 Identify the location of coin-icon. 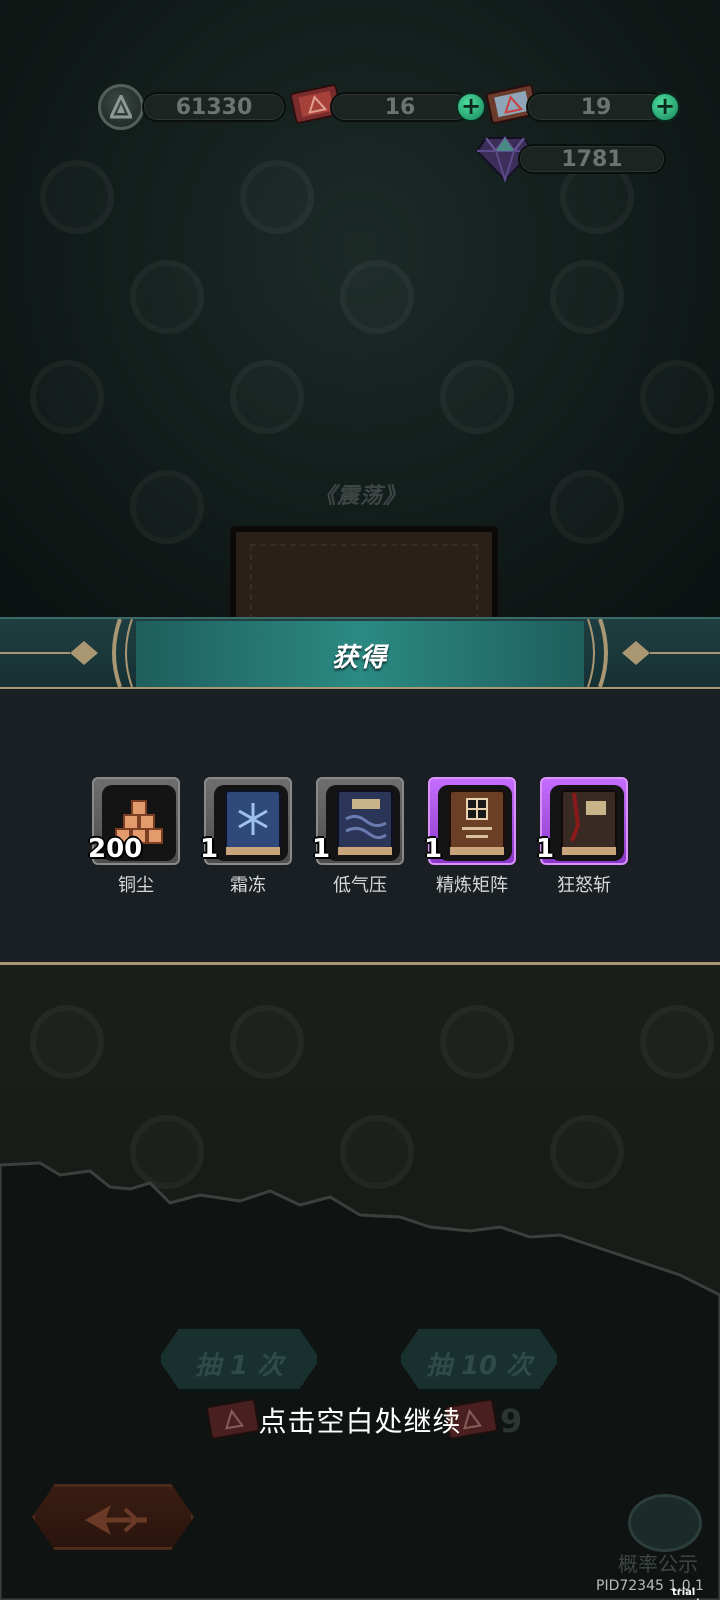
(121, 107).